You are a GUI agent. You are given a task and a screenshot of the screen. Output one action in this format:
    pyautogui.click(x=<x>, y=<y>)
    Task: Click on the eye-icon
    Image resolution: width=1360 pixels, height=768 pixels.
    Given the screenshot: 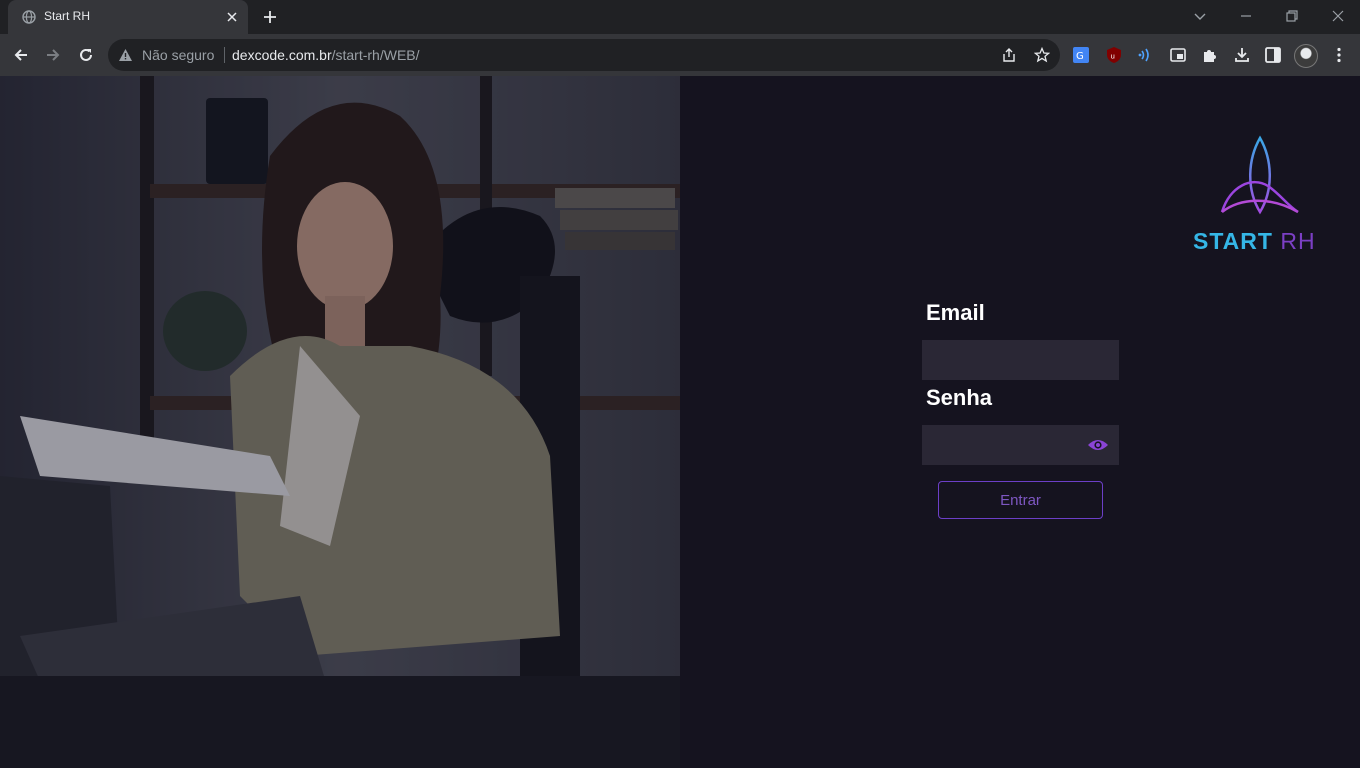 What is the action you would take?
    pyautogui.click(x=1098, y=445)
    